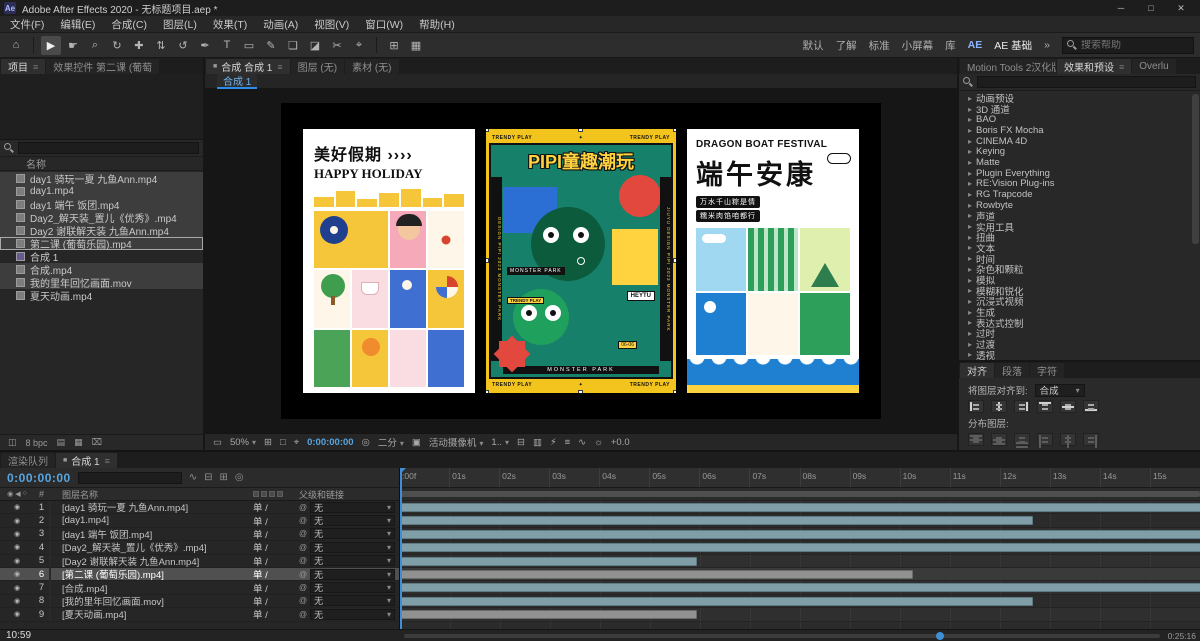  Describe the element at coordinates (101, 217) in the screenshot. I see `project-item: Day2_解天装_置儿《优秀》.mp4` at that location.